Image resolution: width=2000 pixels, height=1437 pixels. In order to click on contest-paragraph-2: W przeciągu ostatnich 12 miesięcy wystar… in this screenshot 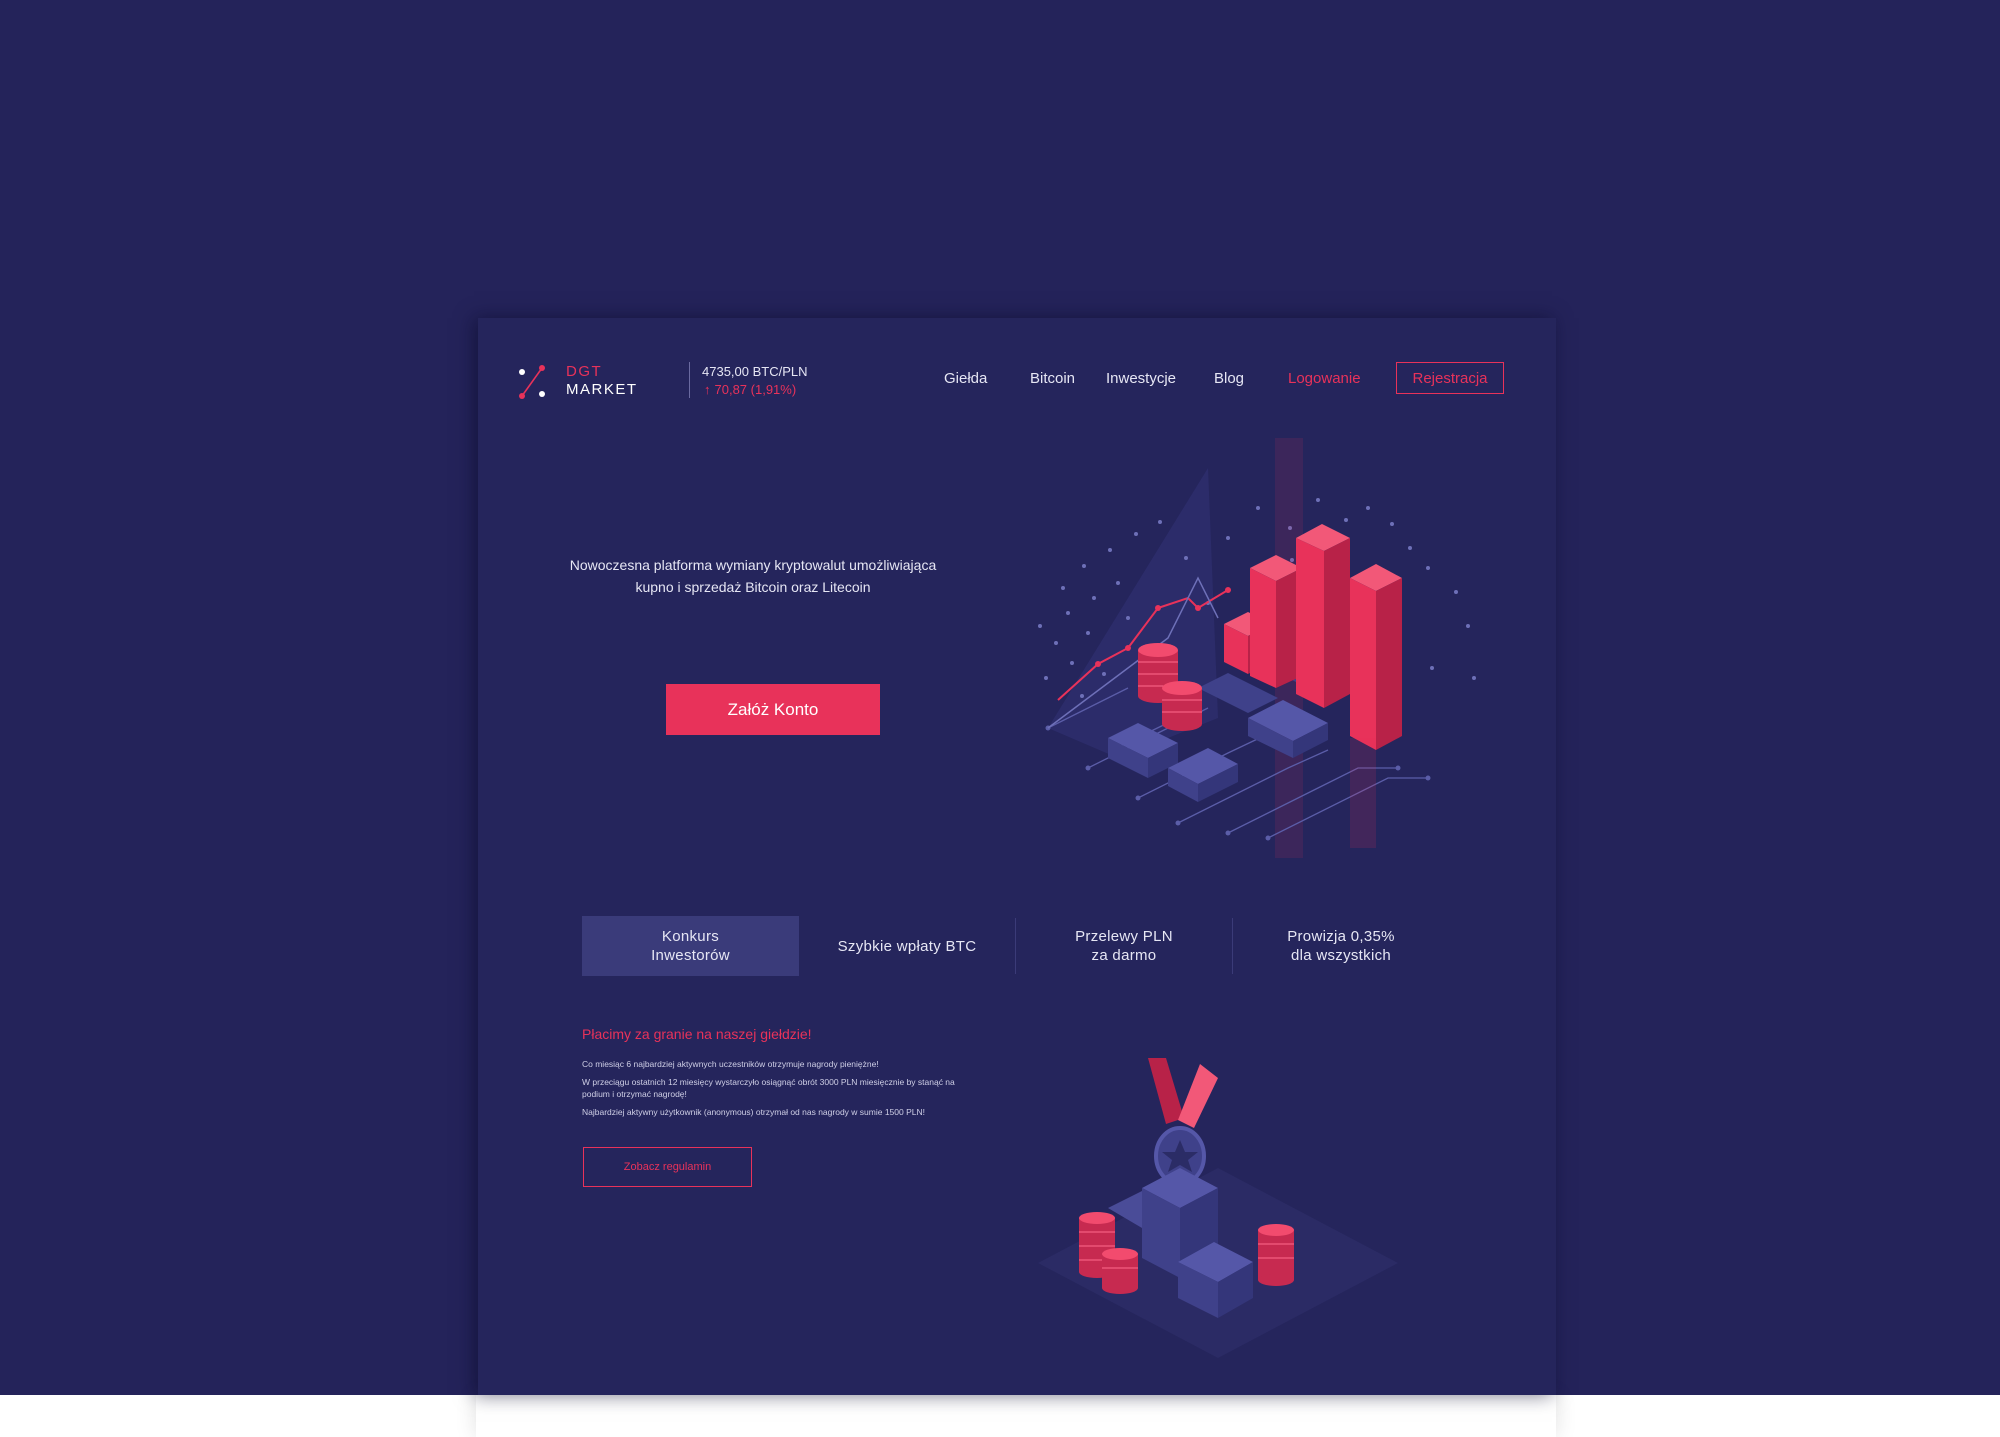, I will do `click(768, 1088)`.